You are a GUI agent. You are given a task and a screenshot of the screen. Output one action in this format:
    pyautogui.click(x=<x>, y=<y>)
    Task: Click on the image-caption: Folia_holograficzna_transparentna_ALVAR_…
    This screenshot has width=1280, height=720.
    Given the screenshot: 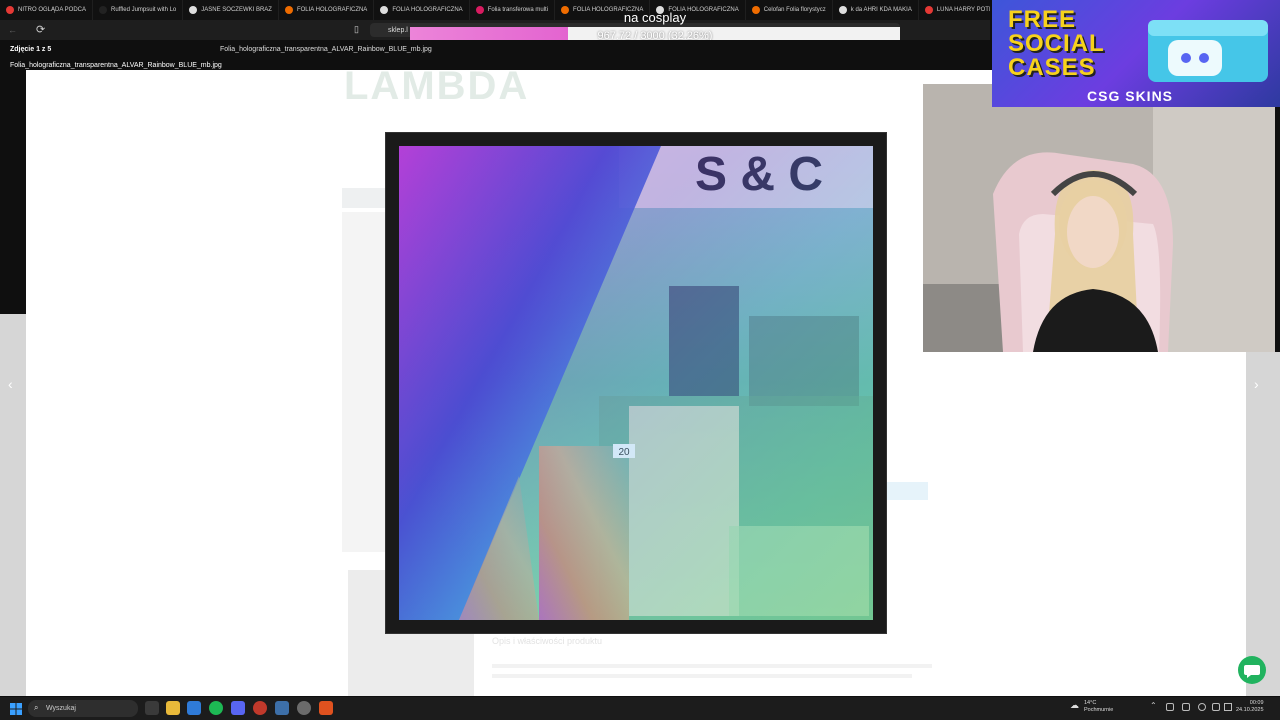 What is the action you would take?
    pyautogui.click(x=116, y=65)
    